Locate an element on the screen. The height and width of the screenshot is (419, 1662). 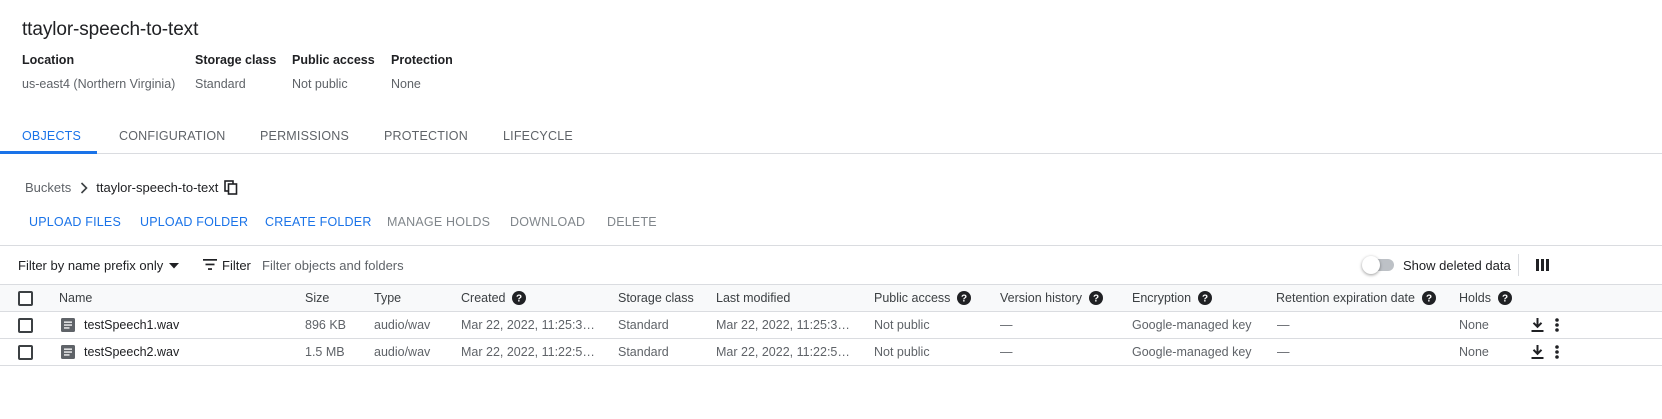
header-label: Last modified is located at coordinates (753, 298).